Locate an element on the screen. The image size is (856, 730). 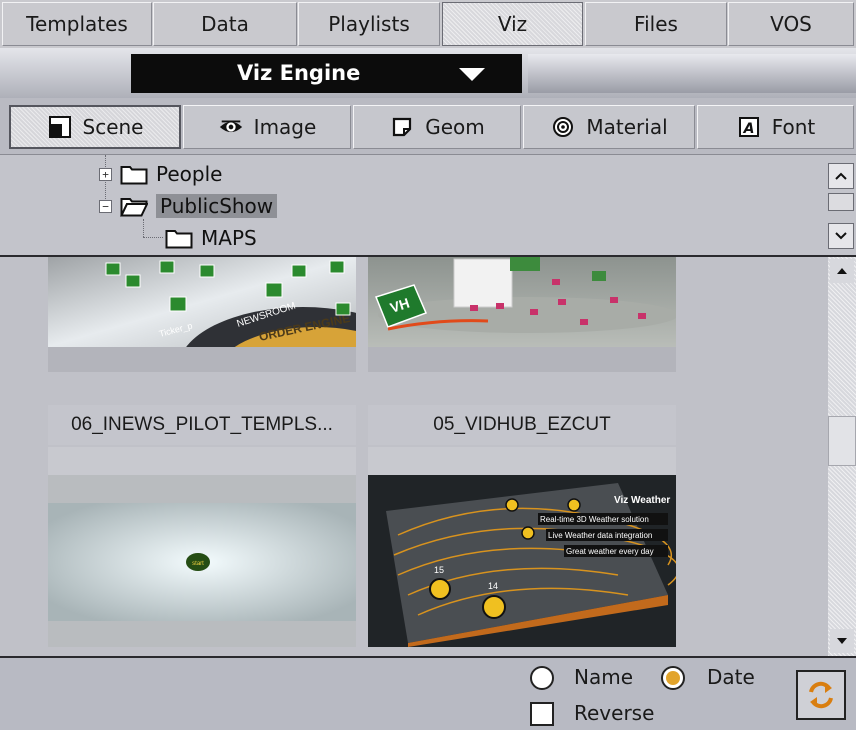
tab-data: Data is located at coordinates (225, 24).